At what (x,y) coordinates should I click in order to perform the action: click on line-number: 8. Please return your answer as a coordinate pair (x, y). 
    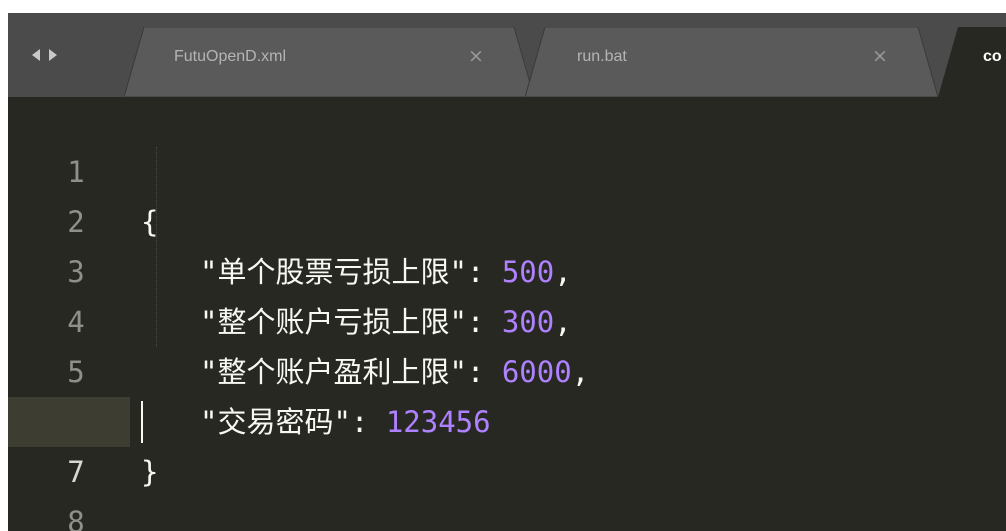
    Looking at the image, I should click on (76, 518).